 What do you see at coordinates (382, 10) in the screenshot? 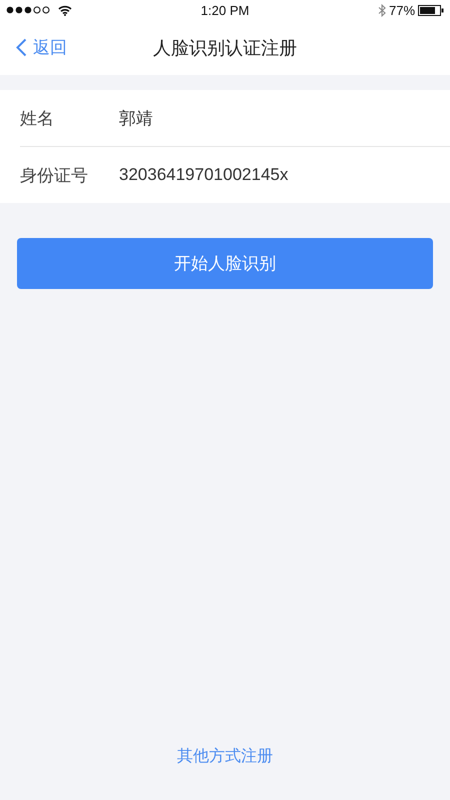
I see `bluetooth-icon` at bounding box center [382, 10].